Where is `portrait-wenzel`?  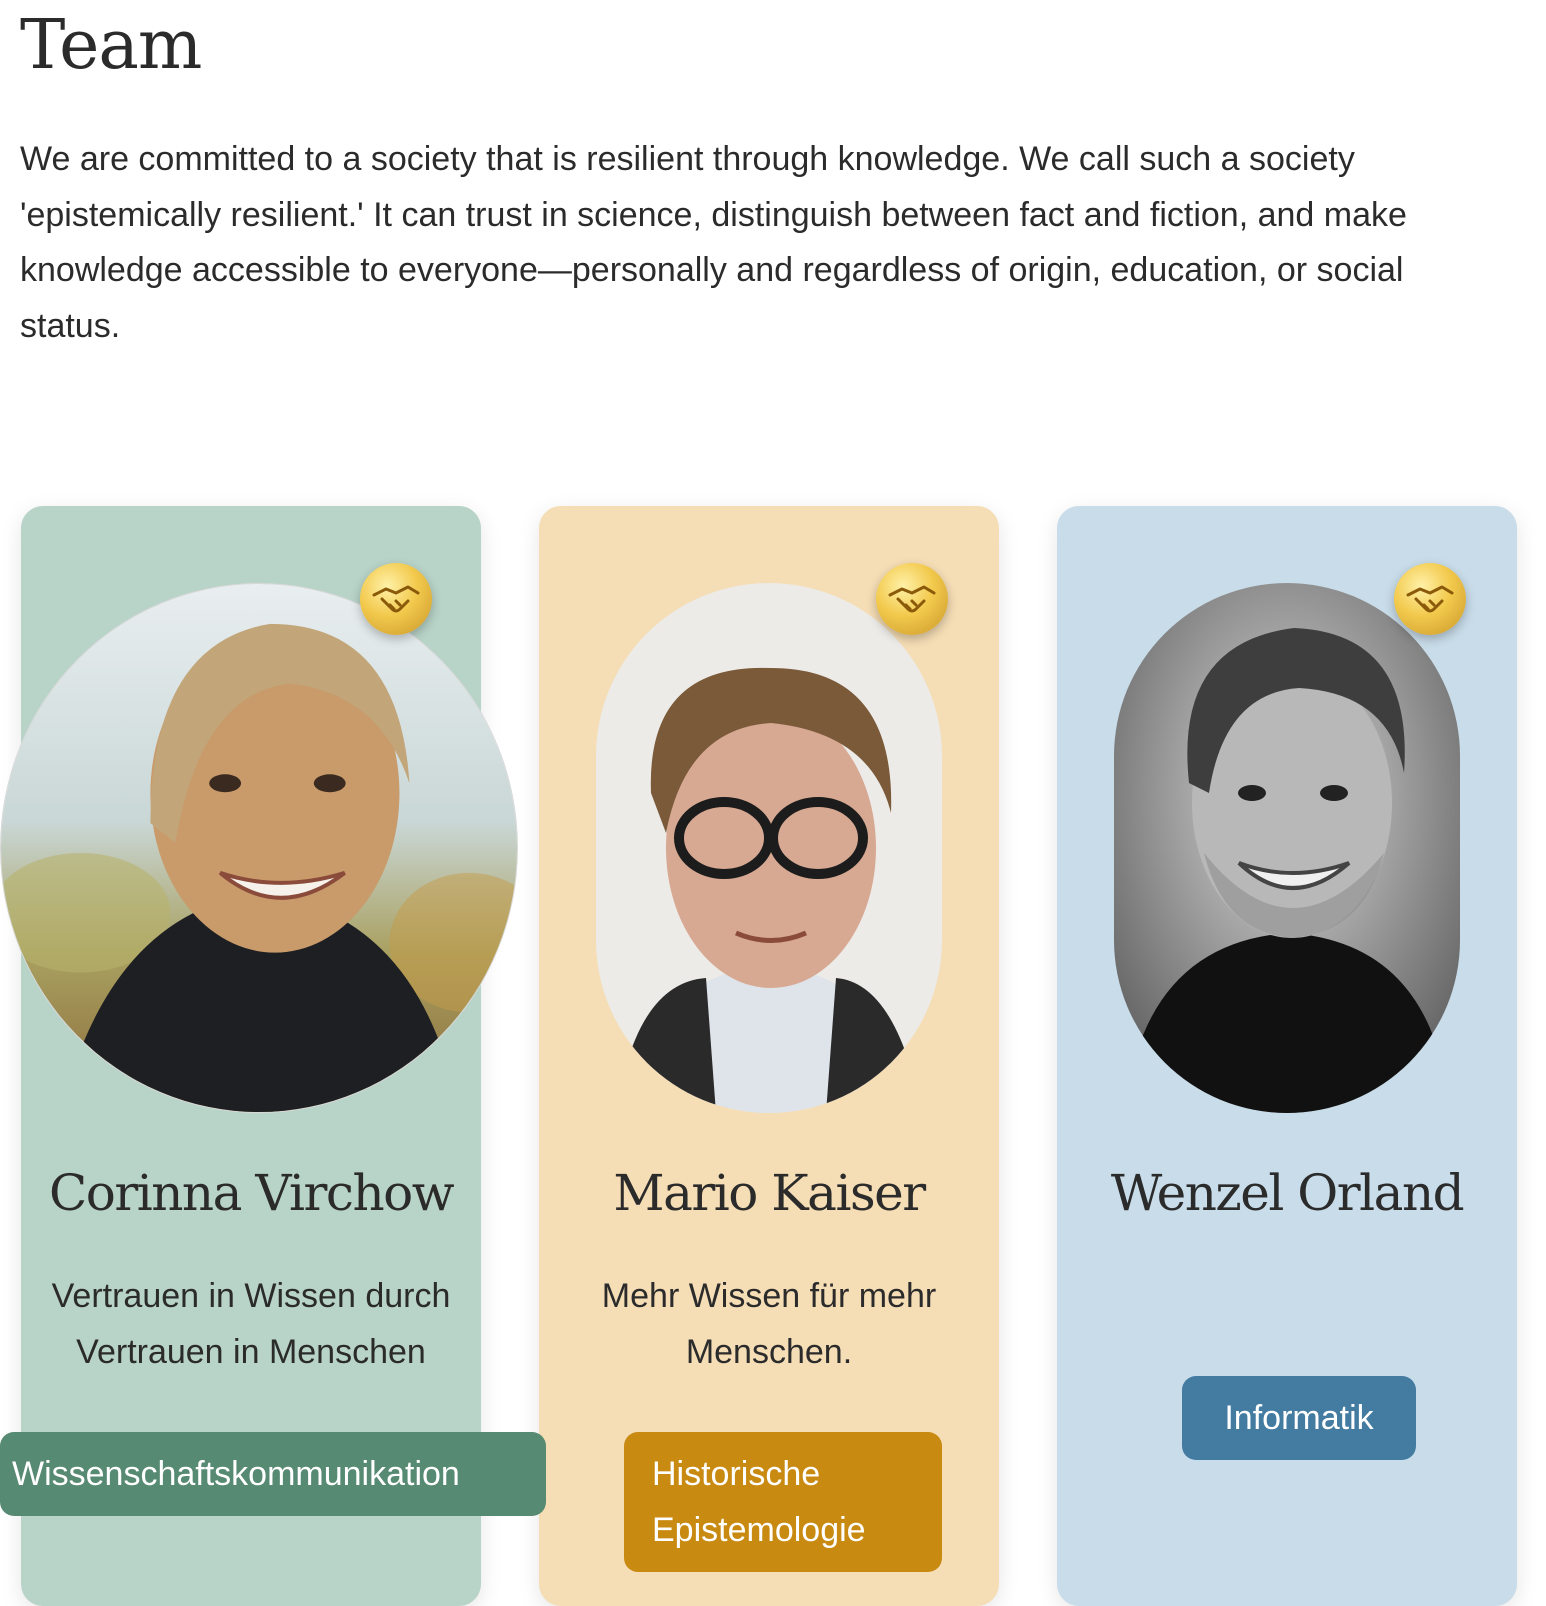 portrait-wenzel is located at coordinates (1287, 848).